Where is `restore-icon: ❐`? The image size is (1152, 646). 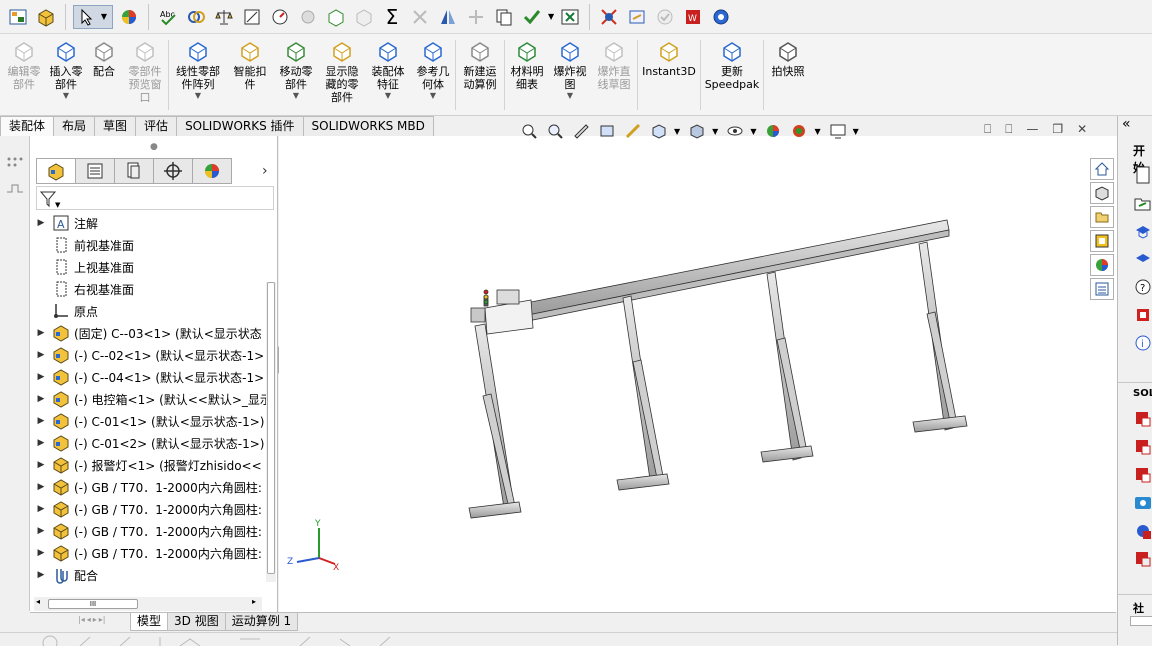
restore-icon: ❐ is located at coordinates (1057, 129).